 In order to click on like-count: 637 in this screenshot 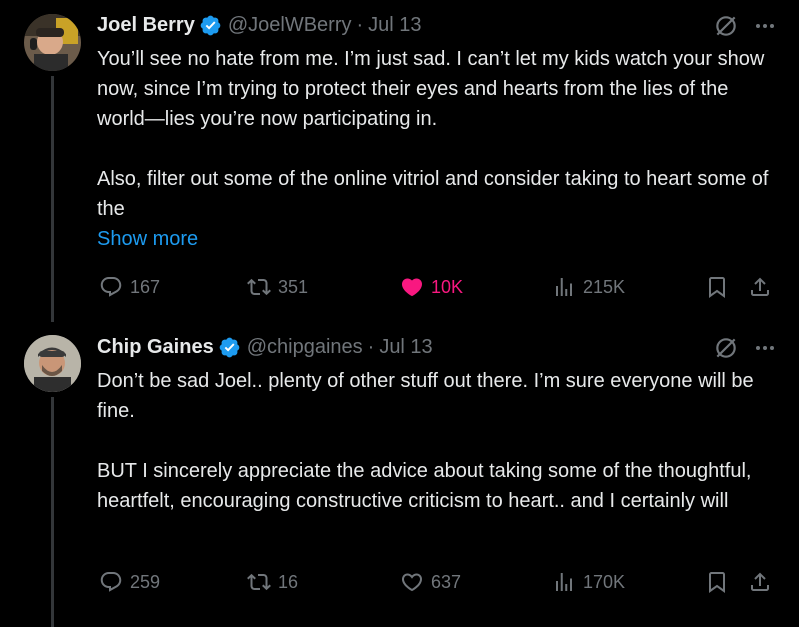, I will do `click(446, 581)`.